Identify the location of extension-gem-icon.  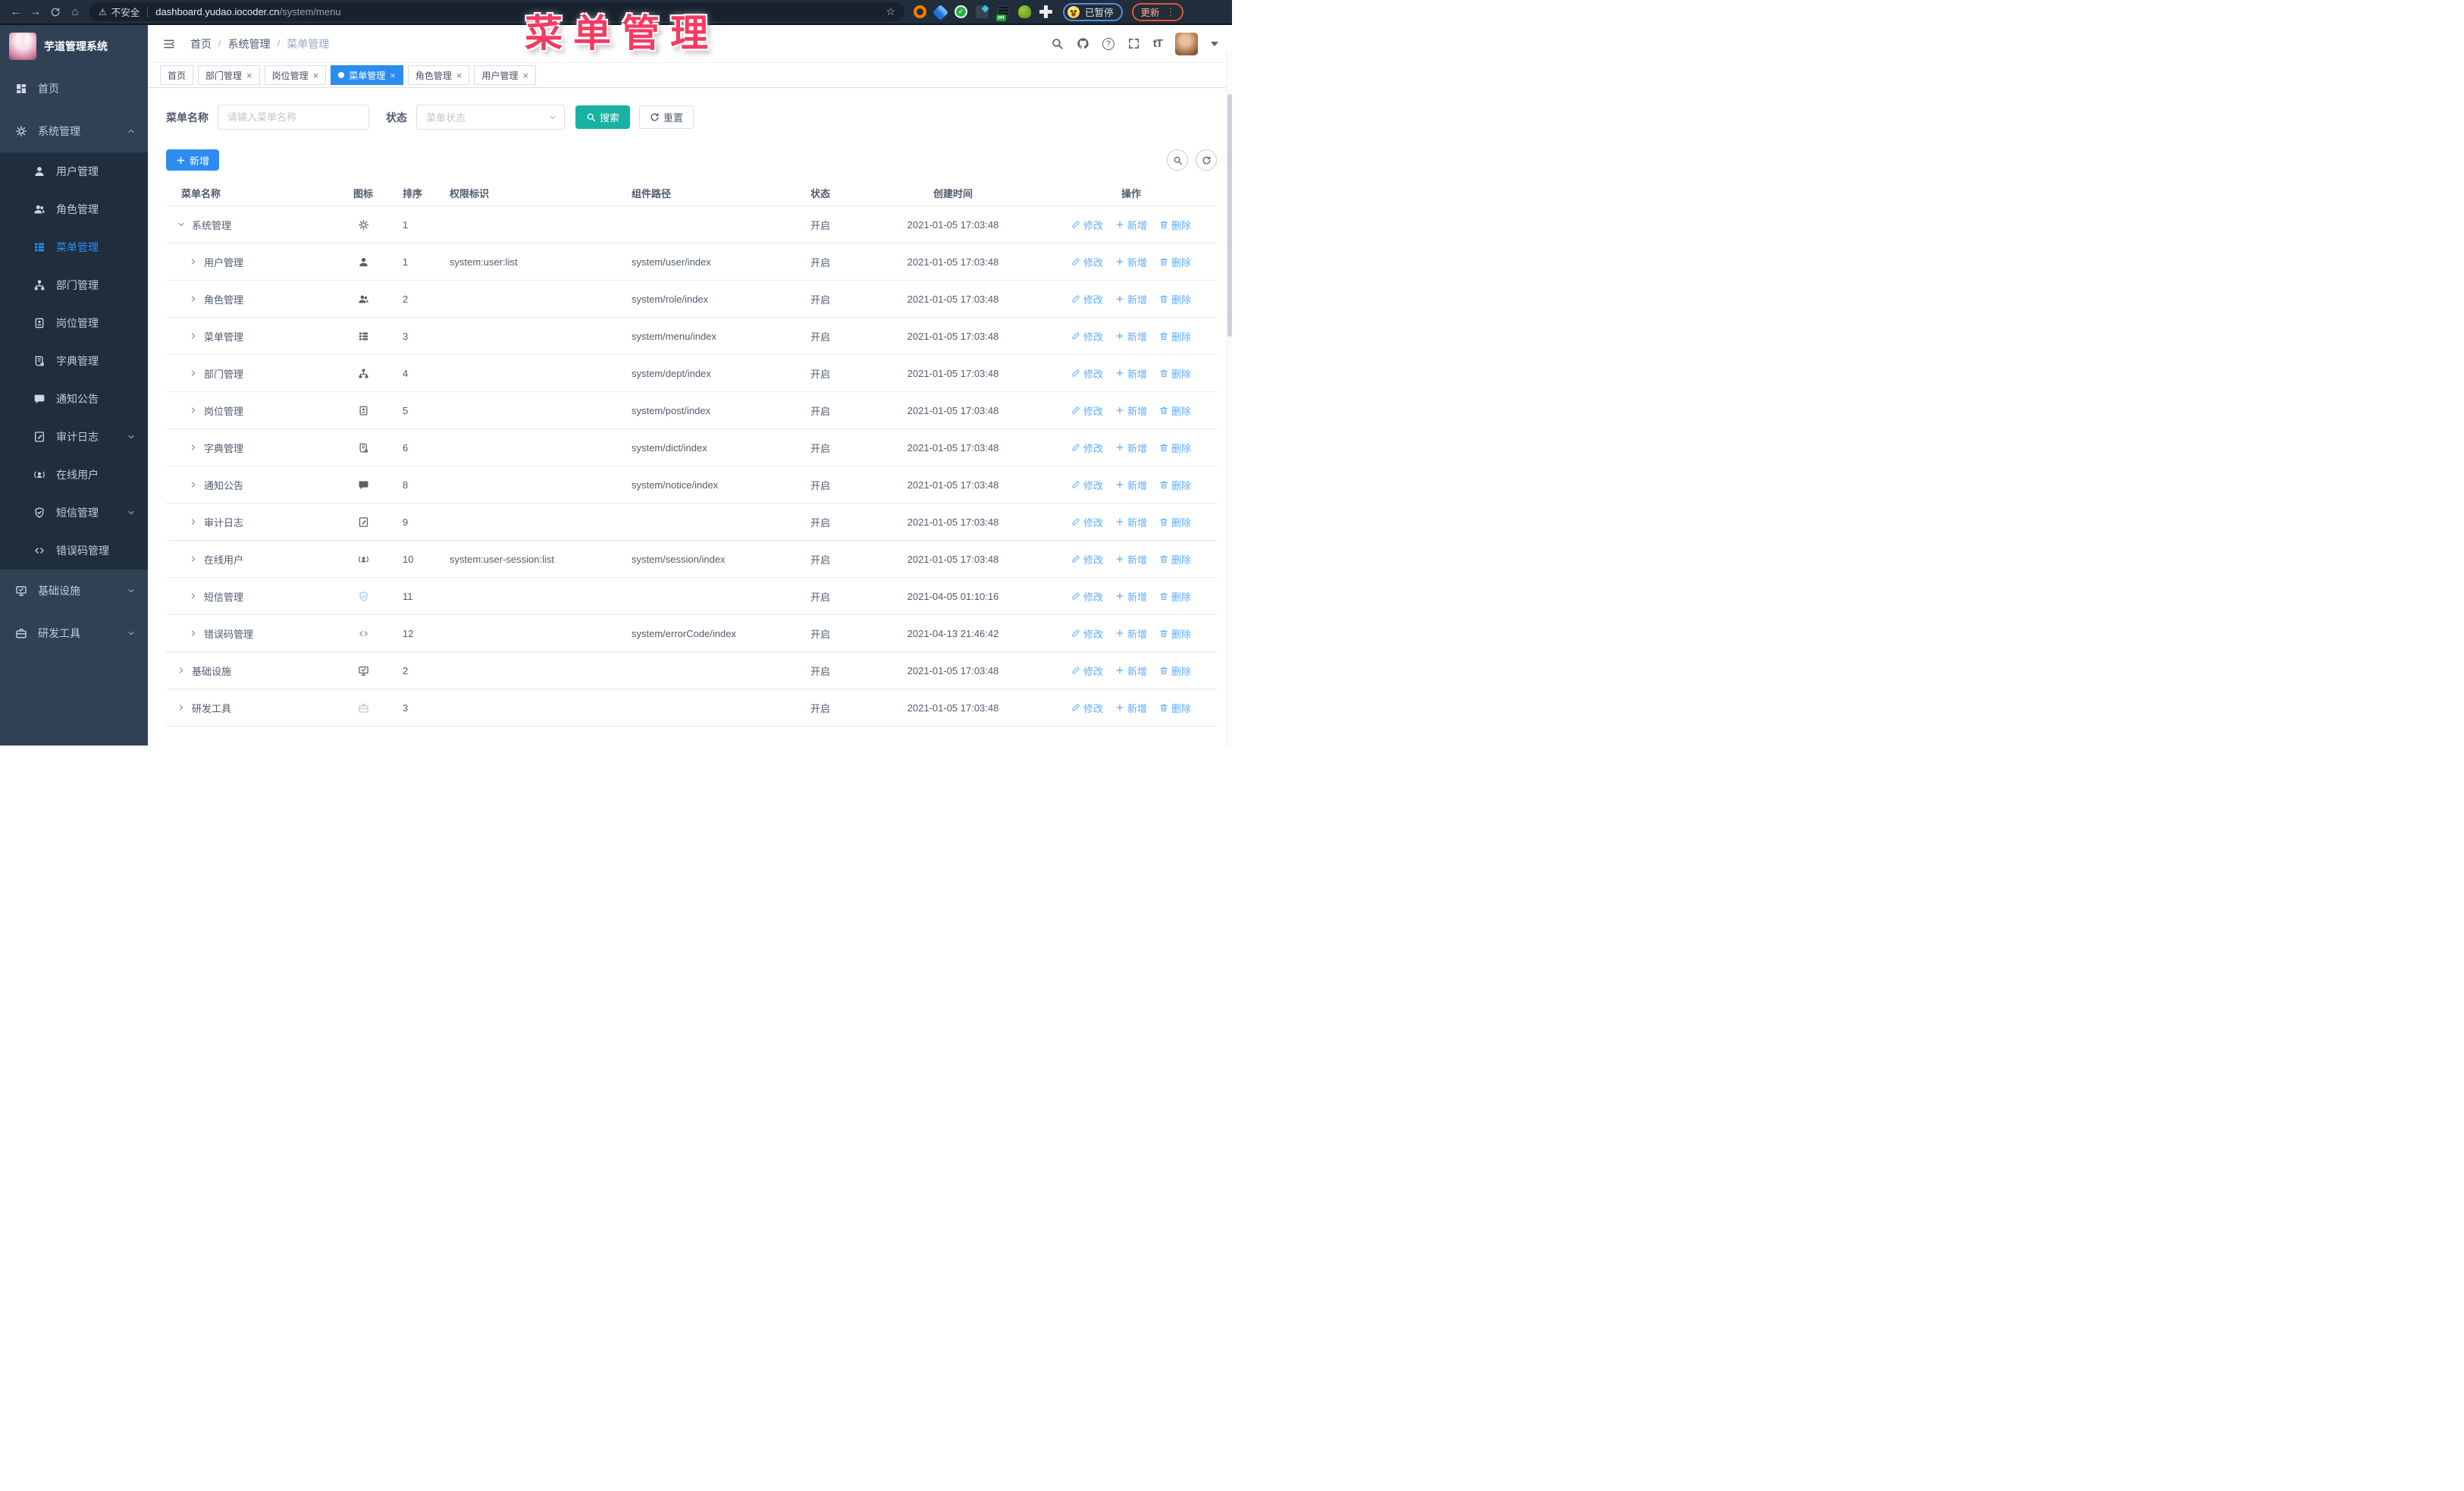
(940, 12).